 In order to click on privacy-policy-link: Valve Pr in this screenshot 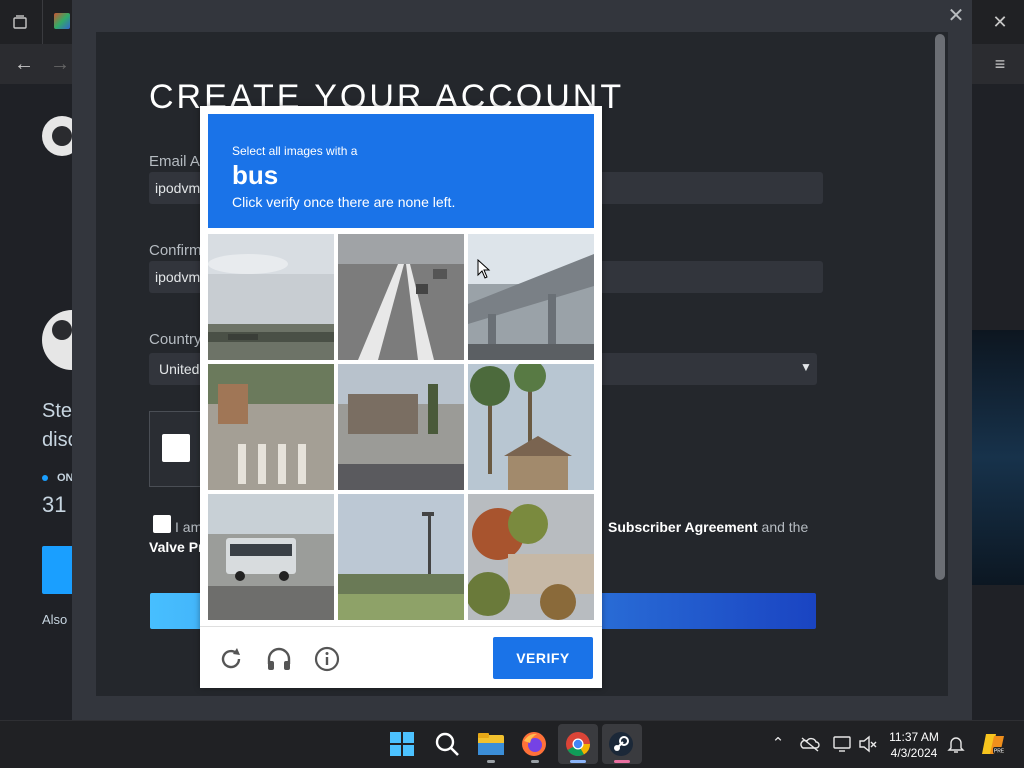, I will do `click(176, 547)`.